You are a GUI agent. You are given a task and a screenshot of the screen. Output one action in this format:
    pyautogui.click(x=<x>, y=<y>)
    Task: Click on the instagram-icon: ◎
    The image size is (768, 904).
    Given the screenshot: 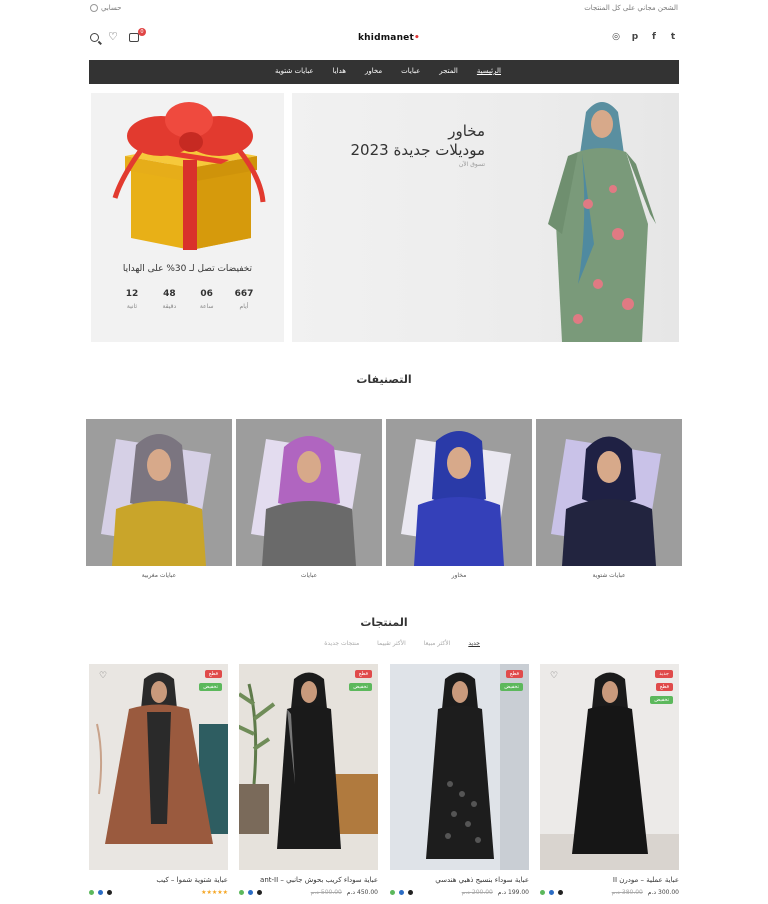 What is the action you would take?
    pyautogui.click(x=616, y=37)
    